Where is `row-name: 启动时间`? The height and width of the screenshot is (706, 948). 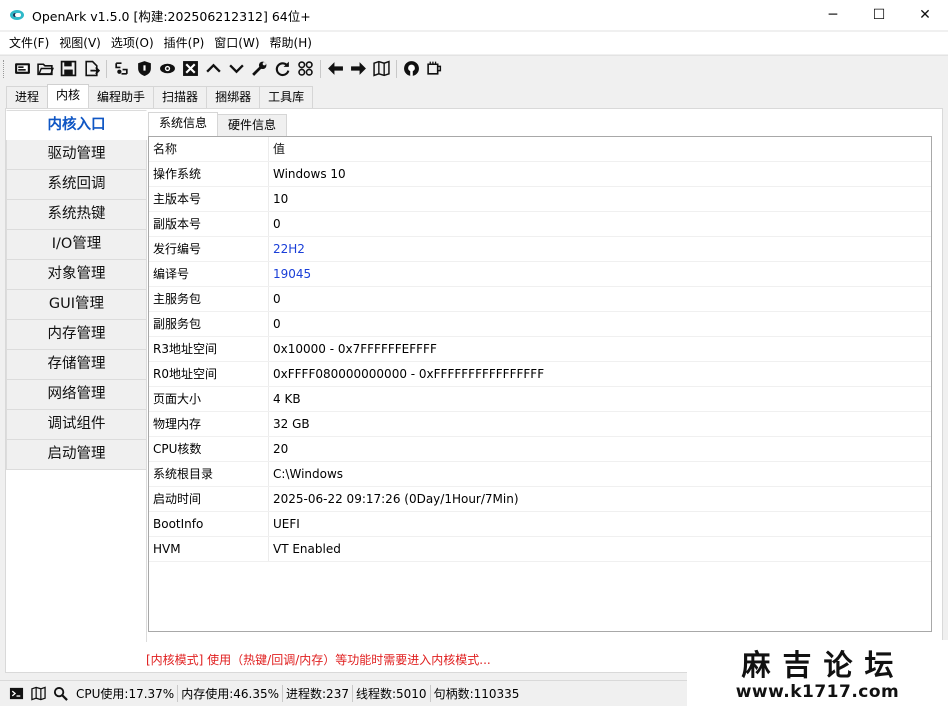
row-name: 启动时间 is located at coordinates (209, 499).